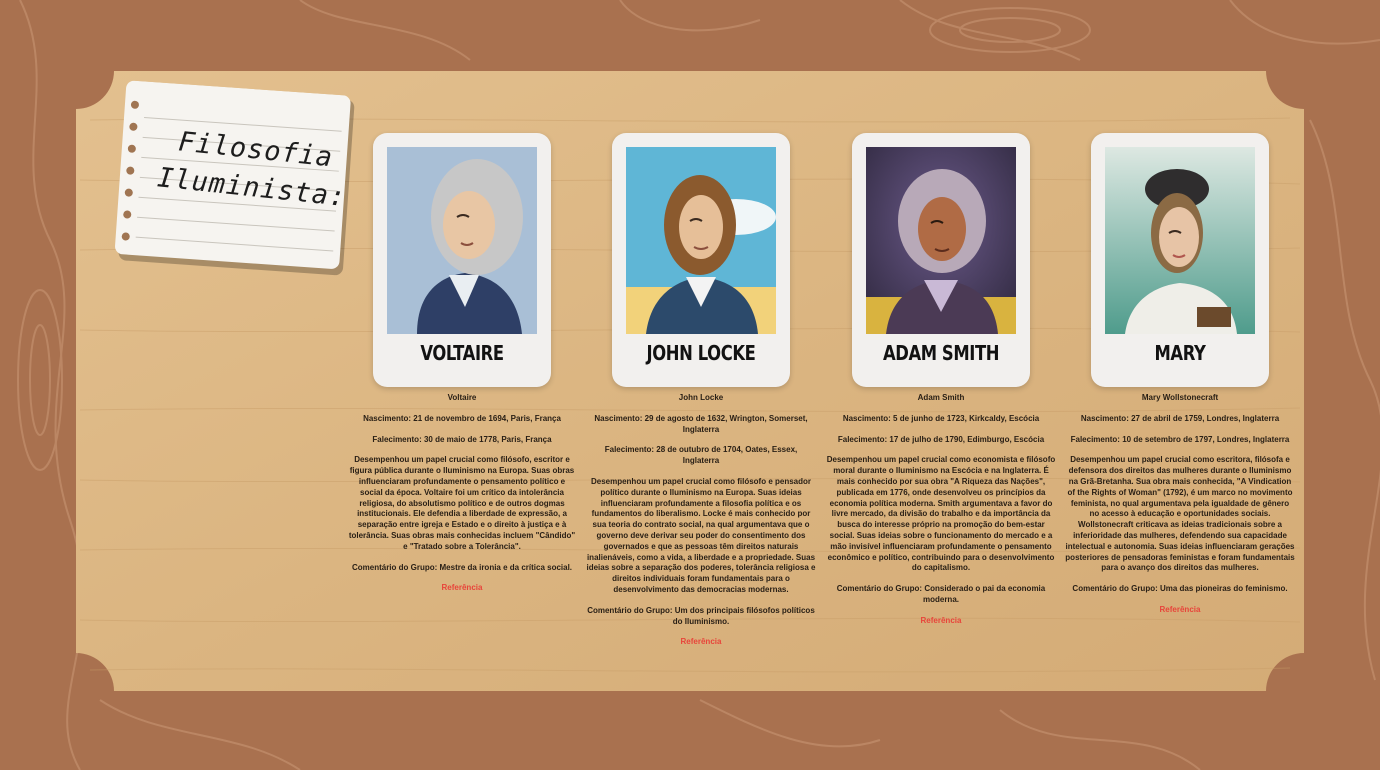 The height and width of the screenshot is (770, 1380). What do you see at coordinates (701, 240) in the screenshot?
I see `john-locke-portrait` at bounding box center [701, 240].